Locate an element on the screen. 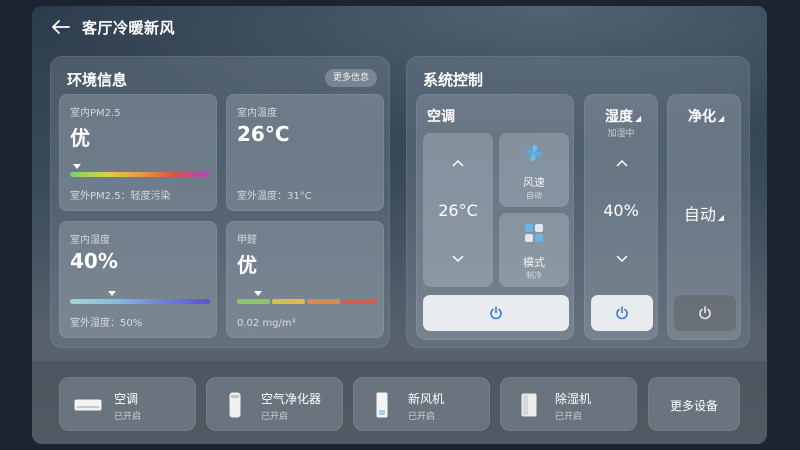 This screenshot has width=800, height=450. temperature-value: 26°C is located at coordinates (263, 134).